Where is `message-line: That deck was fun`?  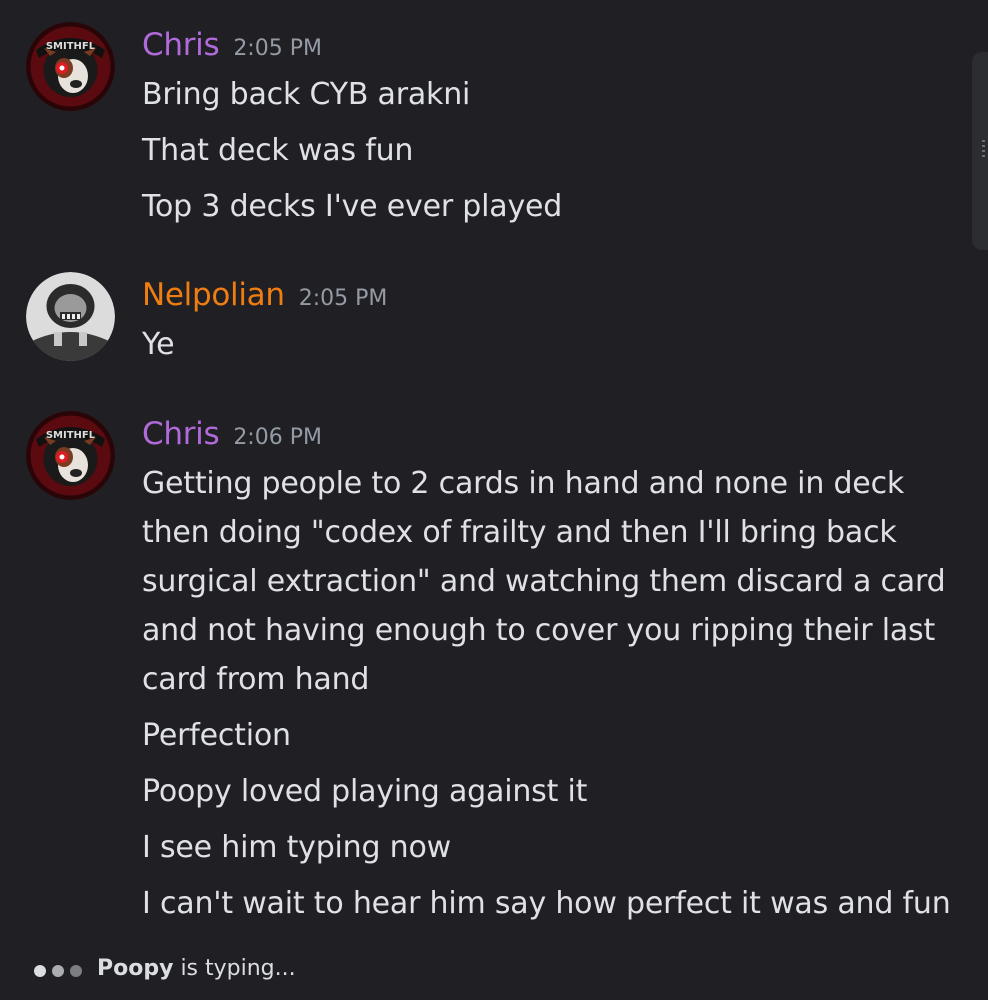
message-line: That deck was fun is located at coordinates (278, 150).